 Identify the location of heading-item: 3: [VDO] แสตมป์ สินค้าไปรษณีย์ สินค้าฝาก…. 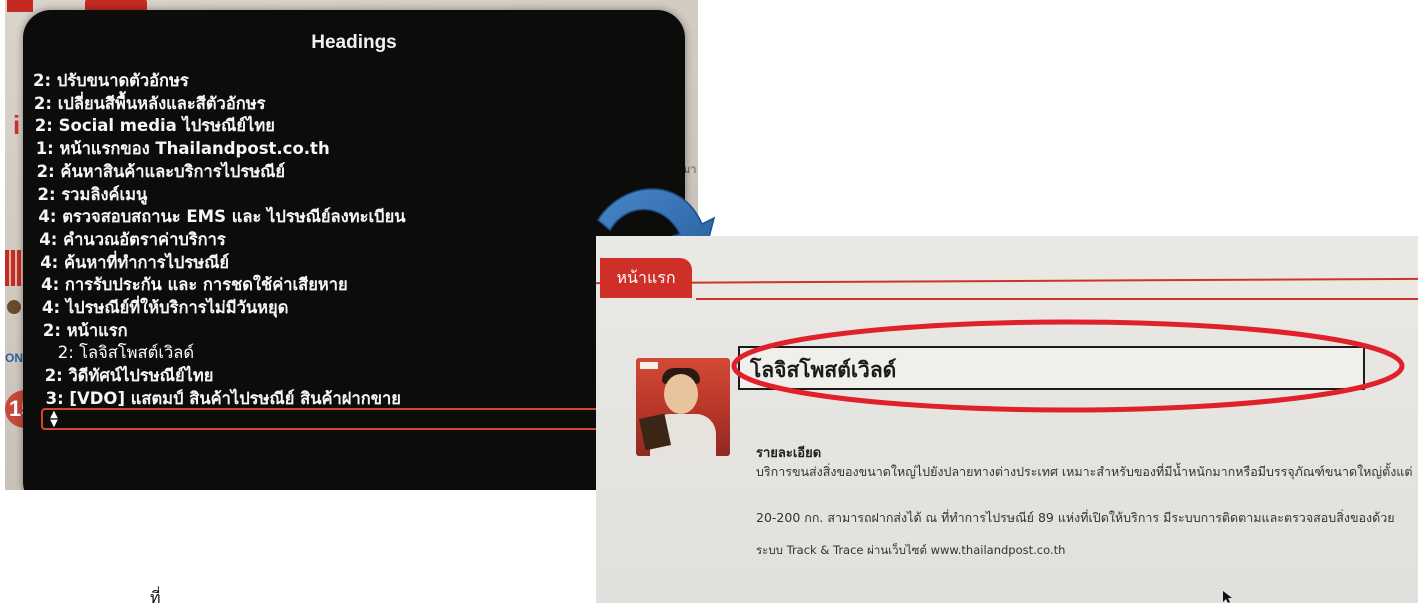
(223, 398).